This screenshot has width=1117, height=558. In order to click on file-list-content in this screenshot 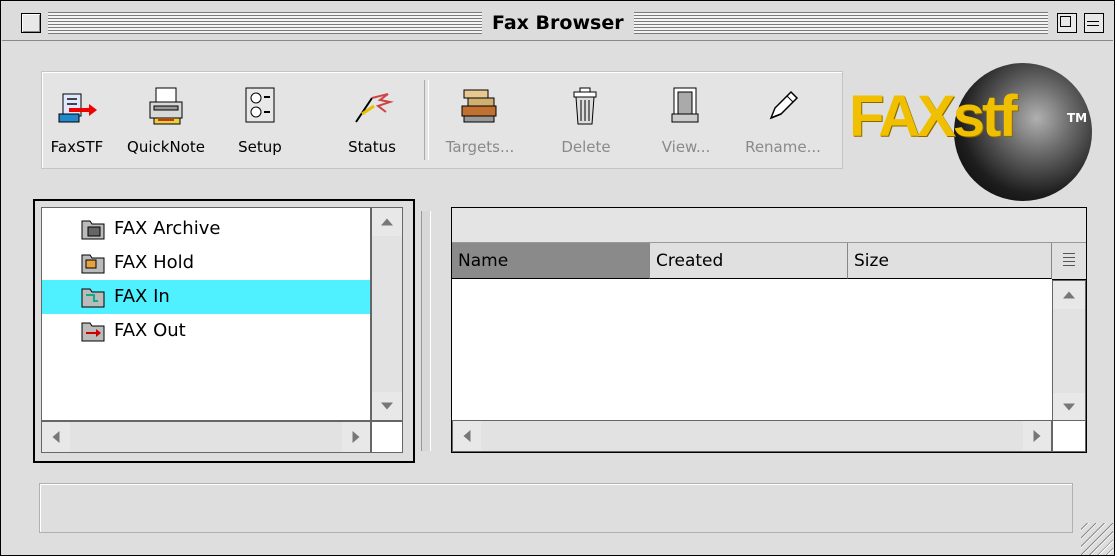, I will do `click(752, 350)`.